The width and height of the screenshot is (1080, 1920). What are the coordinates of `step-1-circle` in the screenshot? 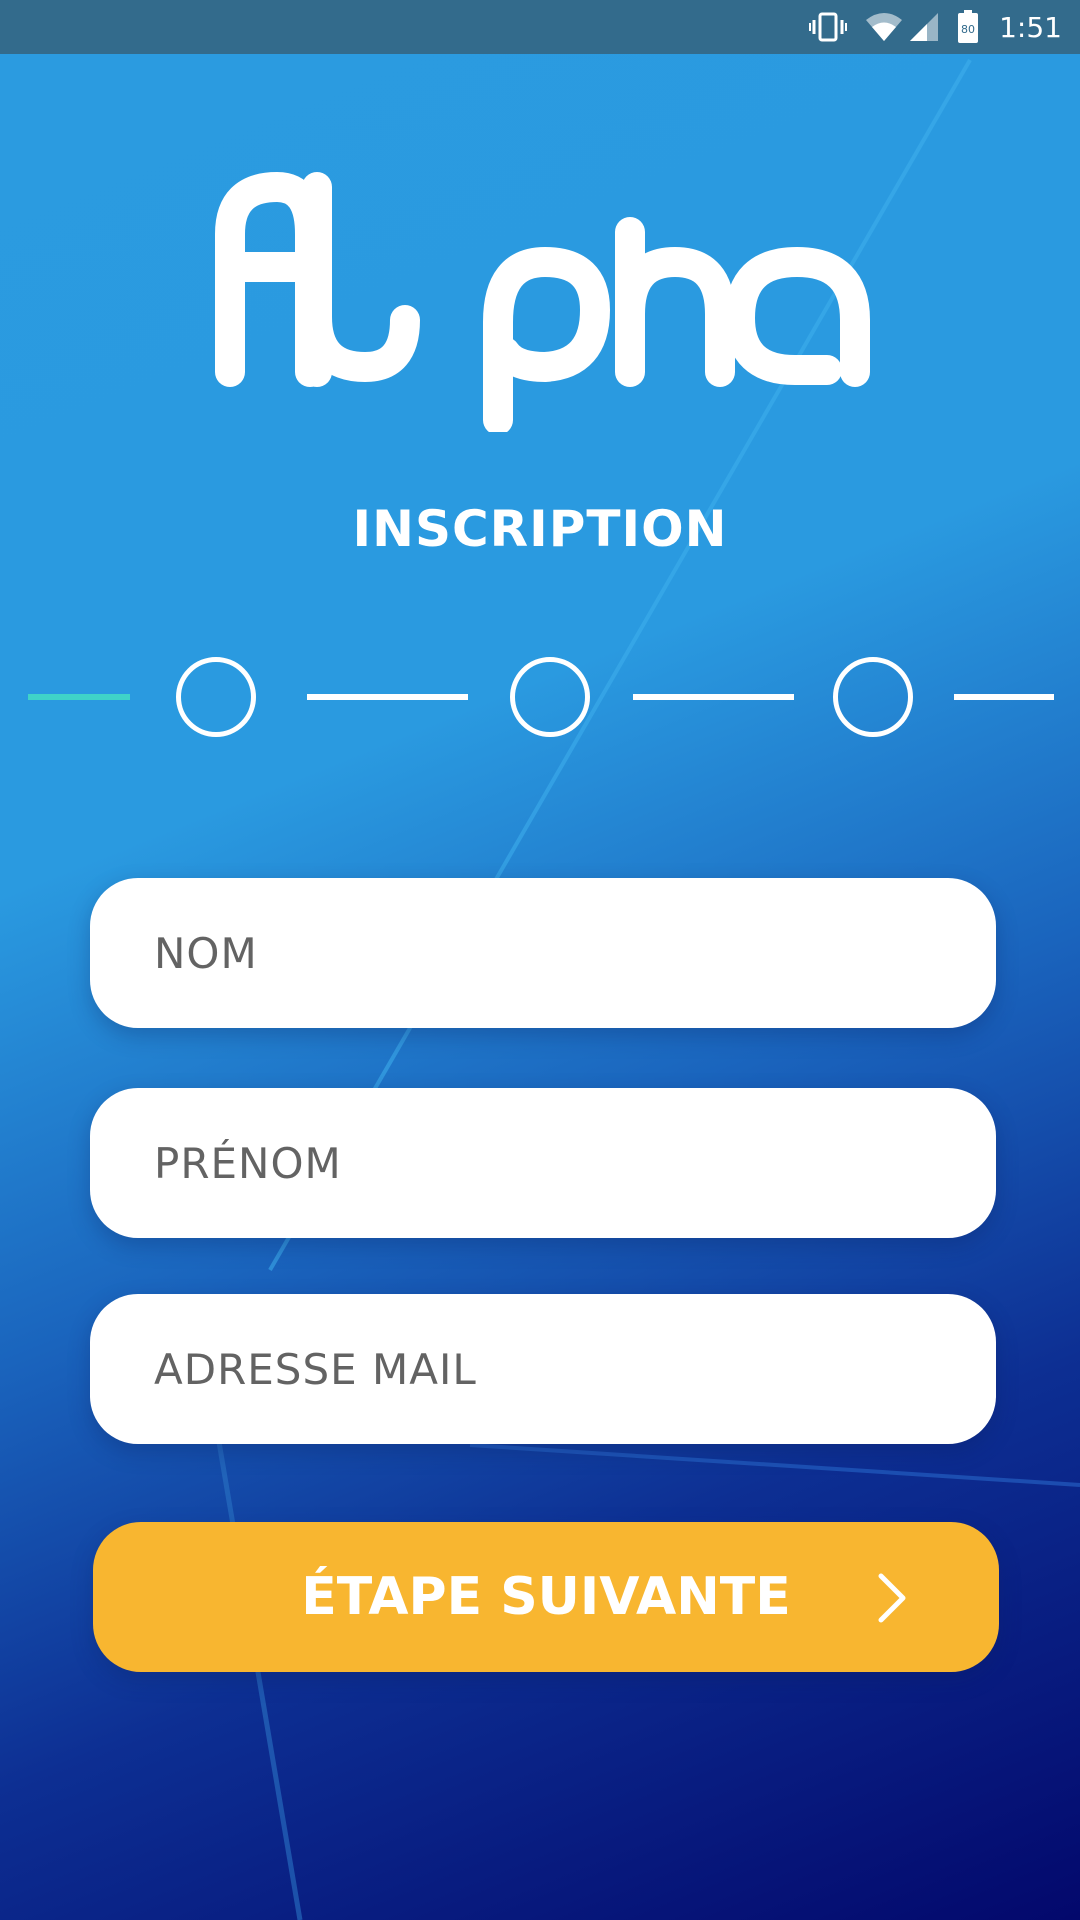 It's located at (216, 697).